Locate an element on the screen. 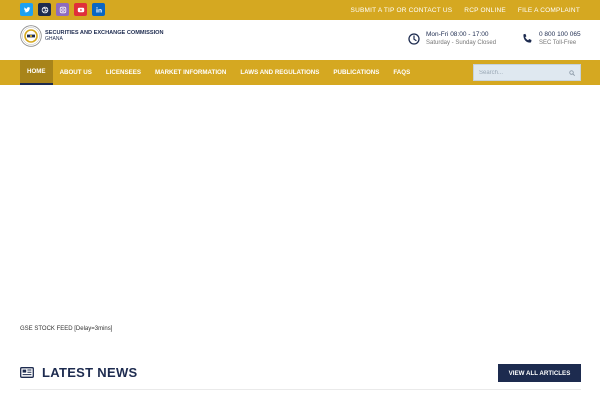 Image resolution: width=600 pixels, height=400 pixels. nav-item-publications: PUBLICATIONS is located at coordinates (356, 72).